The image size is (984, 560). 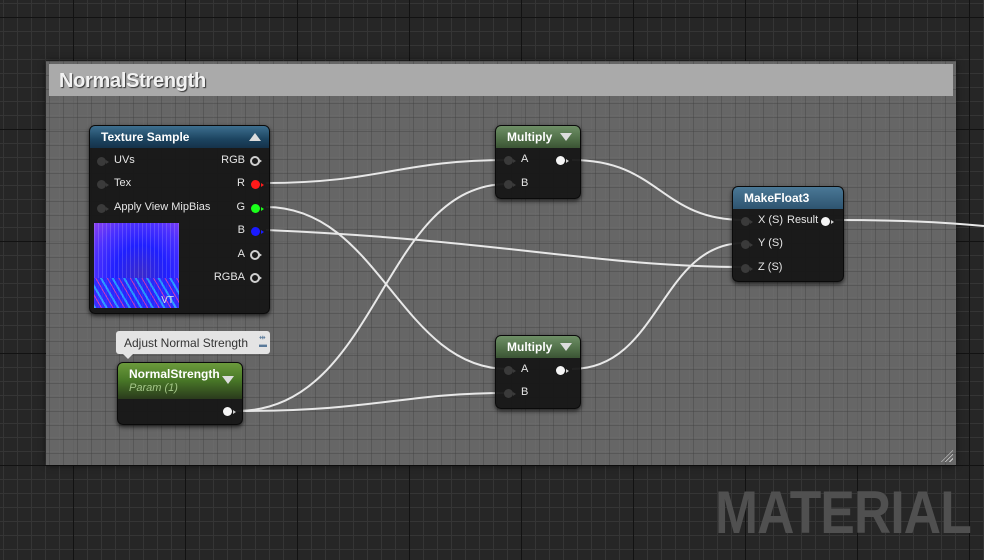 I want to click on pin-rgb, so click(x=256, y=161).